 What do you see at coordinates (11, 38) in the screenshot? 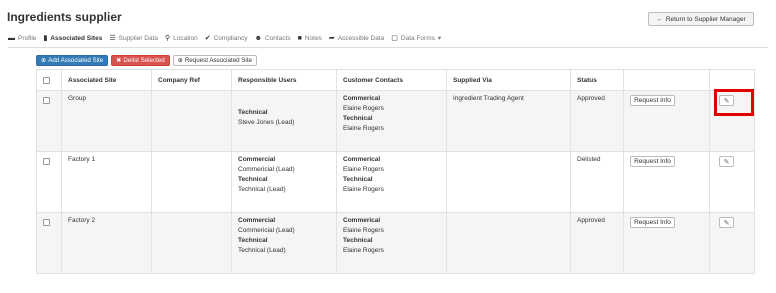
I see `profile-icon: ▬` at bounding box center [11, 38].